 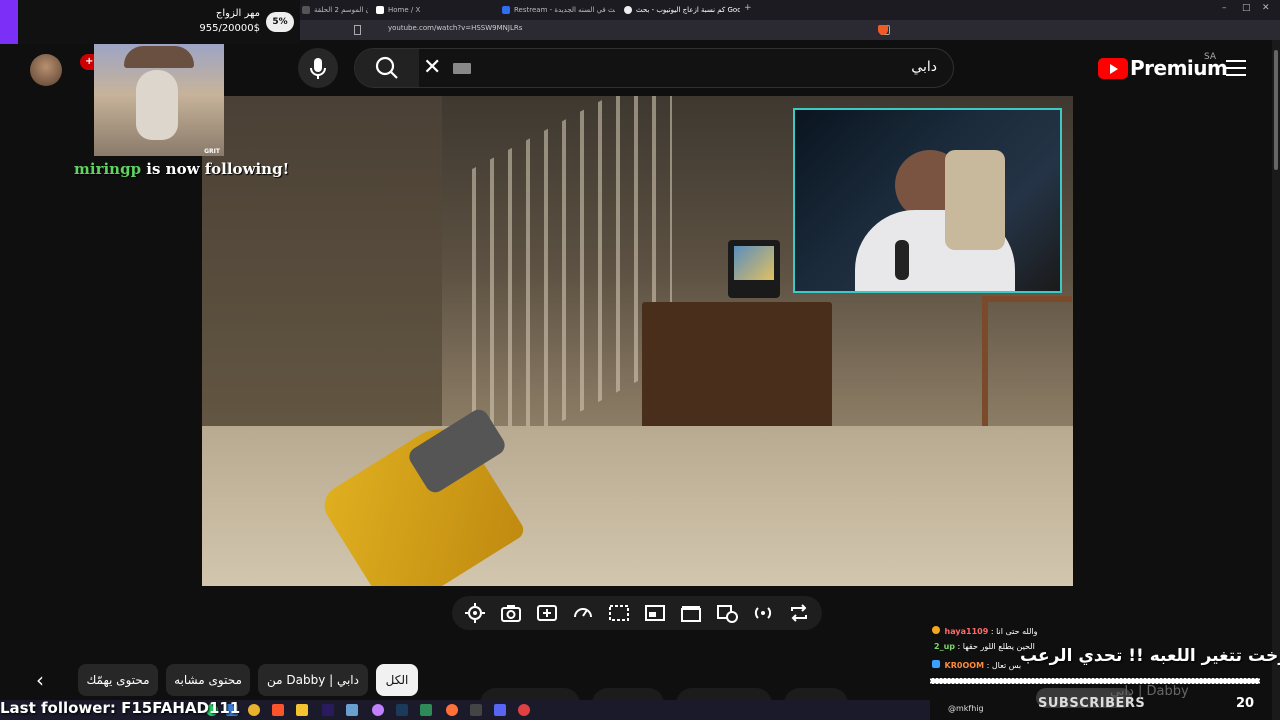 I want to click on chip-from-channel: من Dabby | دابي, so click(x=313, y=680).